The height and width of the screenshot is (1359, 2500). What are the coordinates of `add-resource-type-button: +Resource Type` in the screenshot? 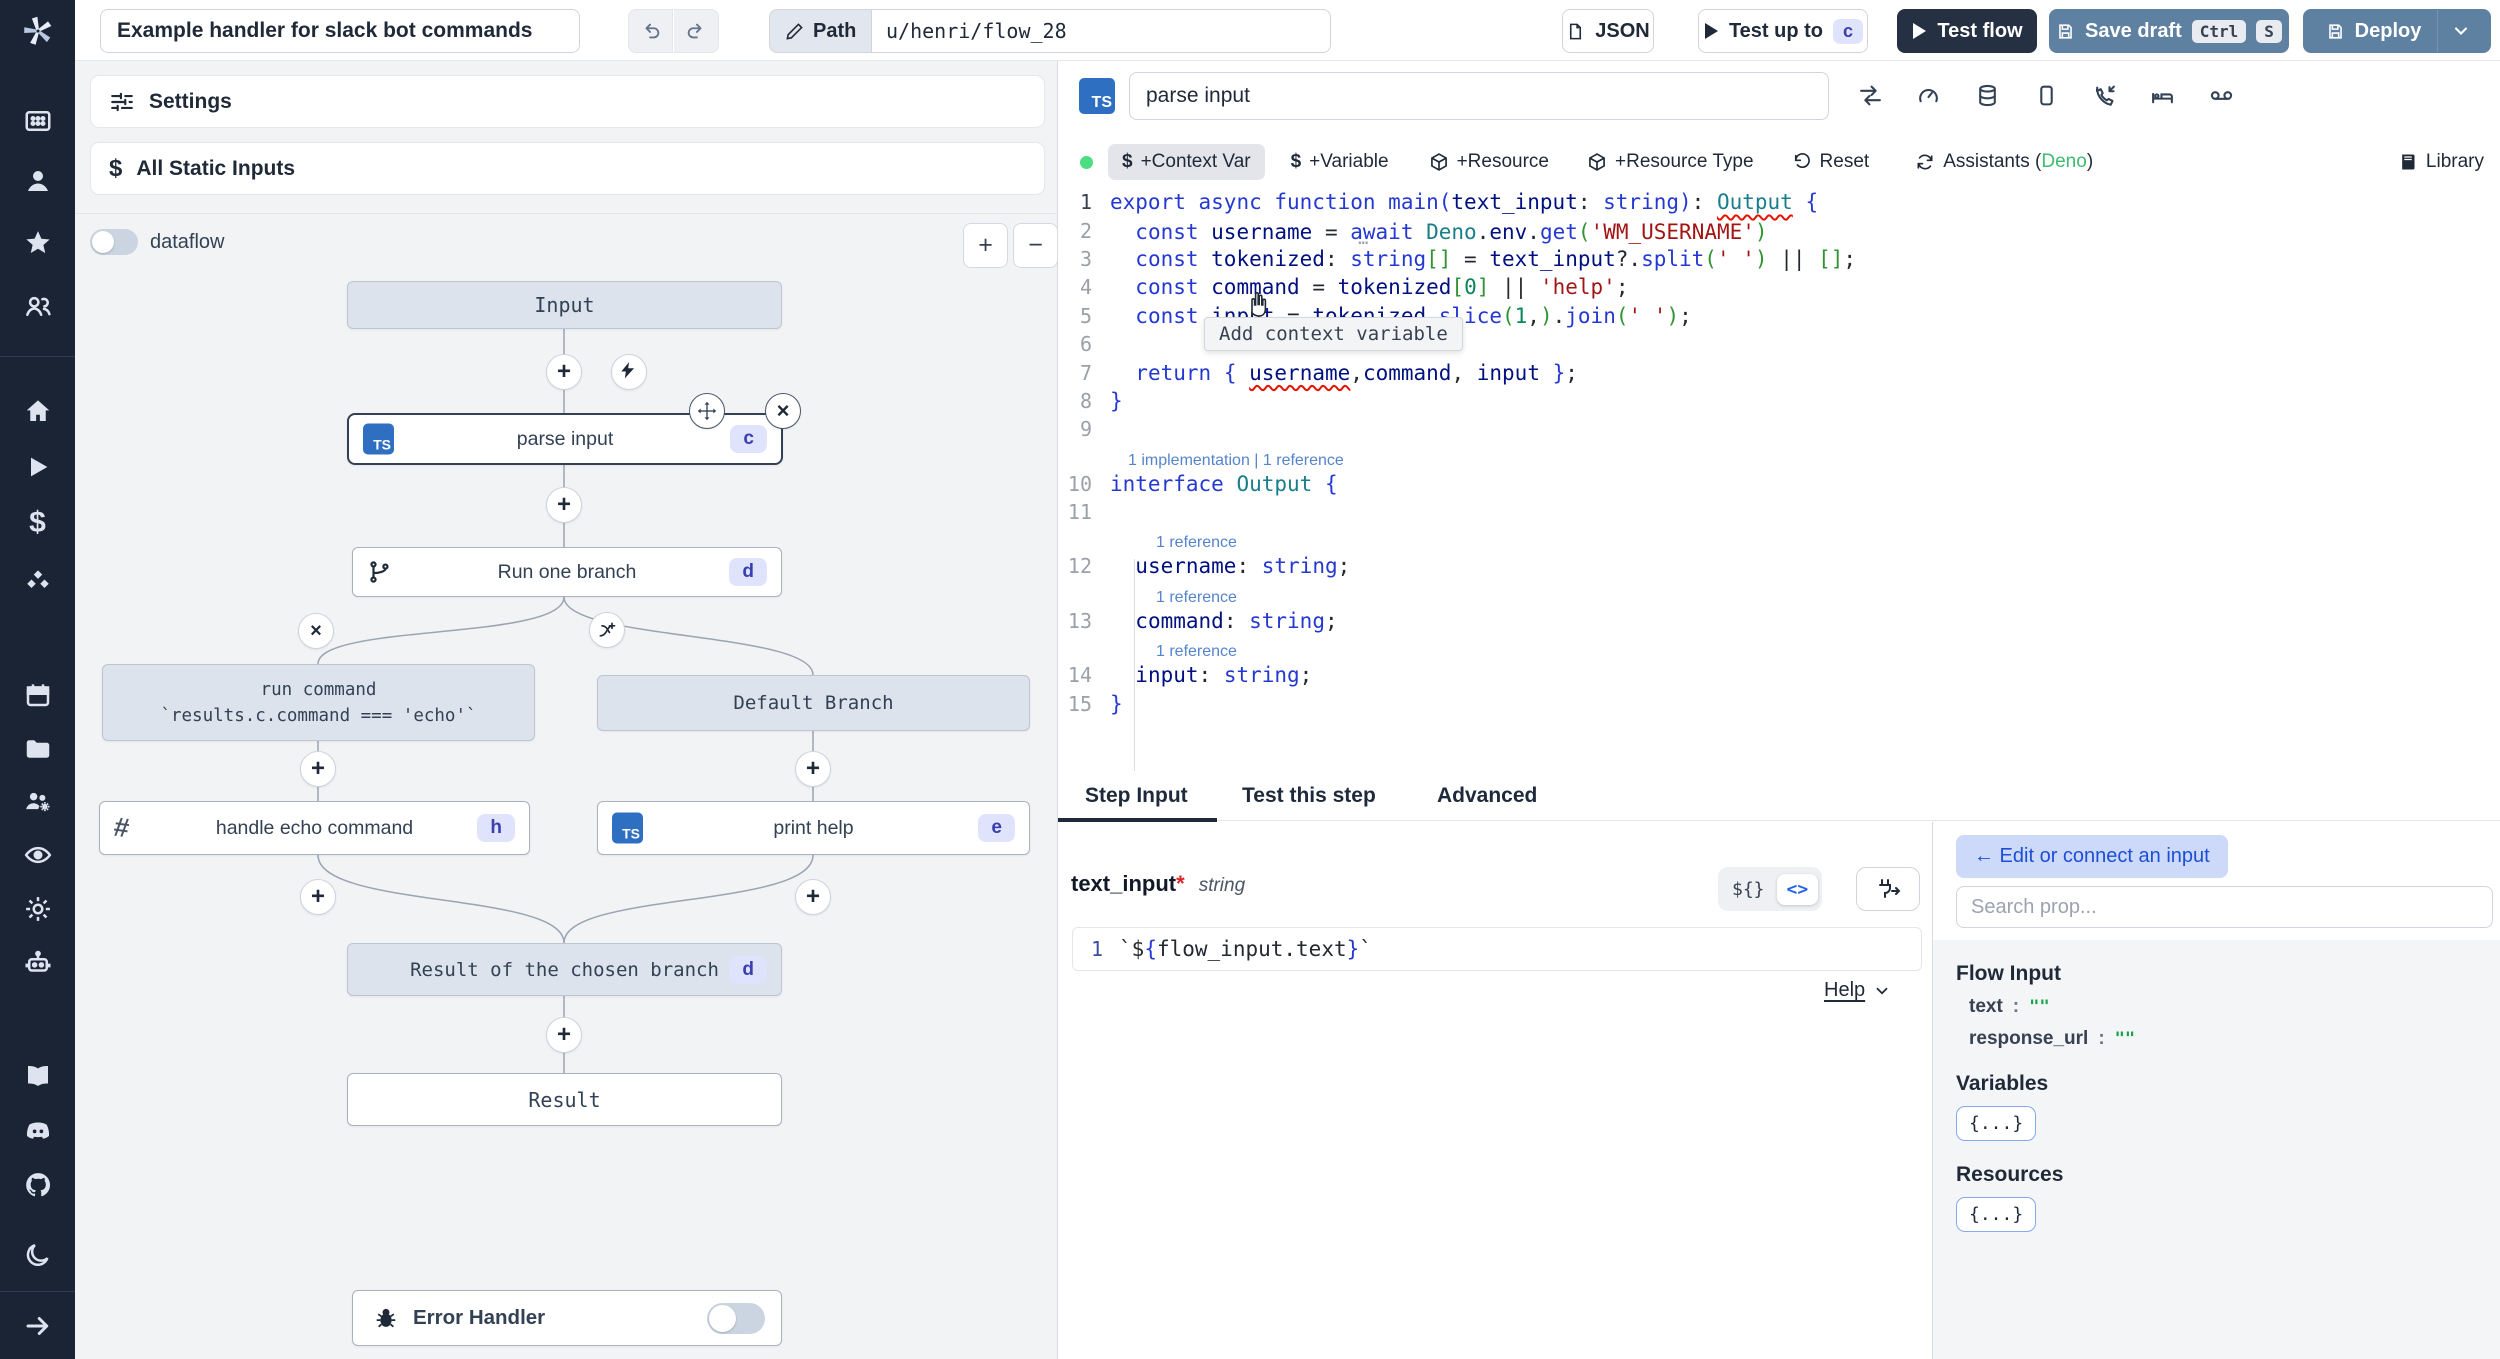 It's located at (1670, 162).